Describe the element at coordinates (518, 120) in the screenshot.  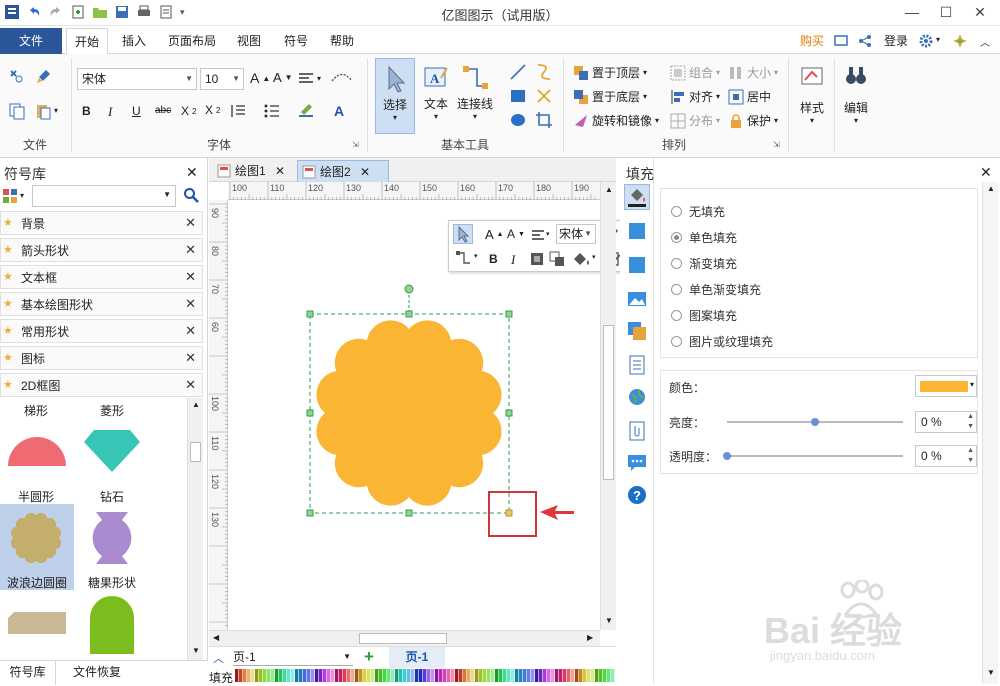
I see `ellipse-tool-icon` at that location.